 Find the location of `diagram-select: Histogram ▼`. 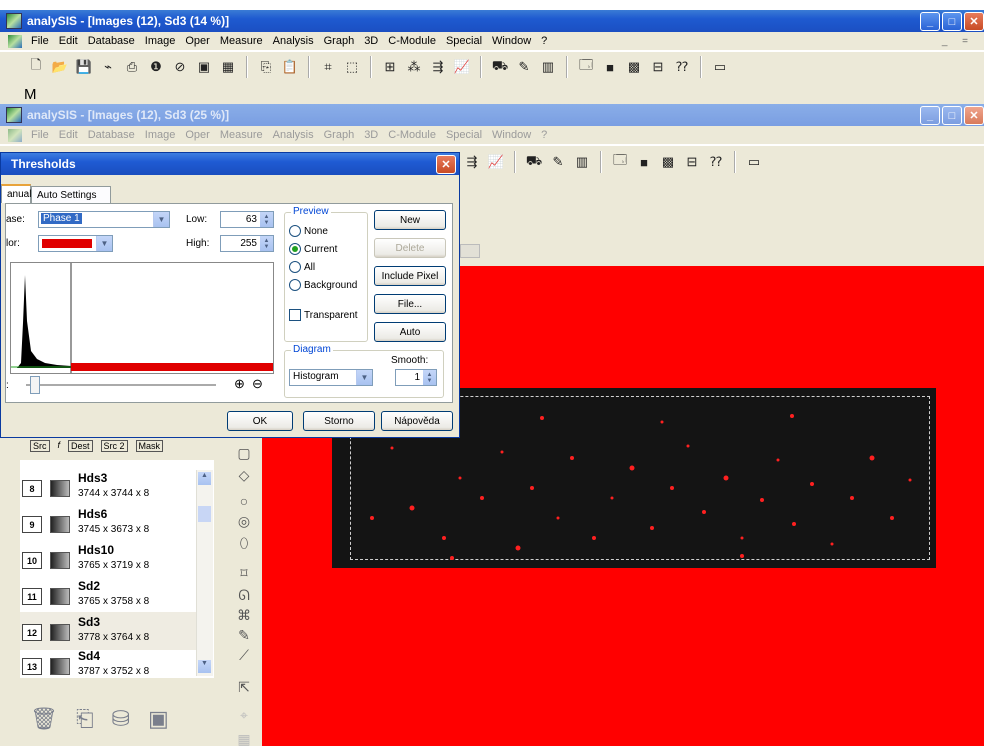

diagram-select: Histogram ▼ is located at coordinates (331, 377).